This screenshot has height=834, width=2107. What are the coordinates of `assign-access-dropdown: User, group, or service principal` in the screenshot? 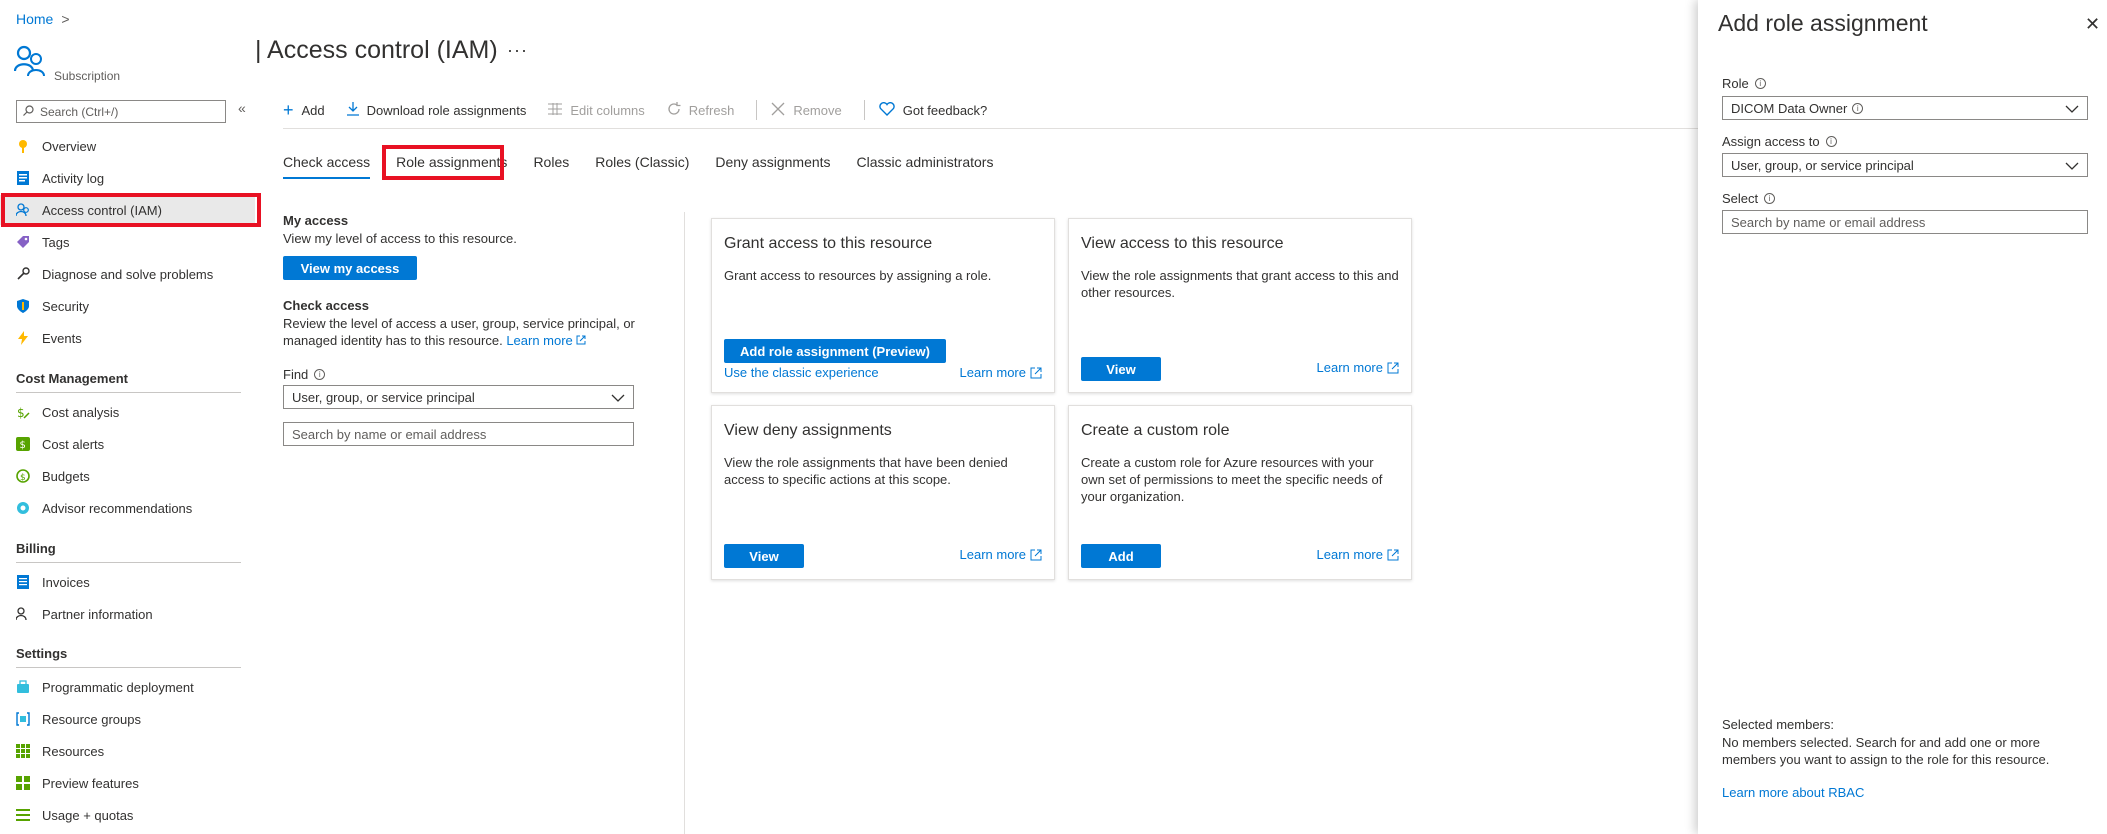 It's located at (1905, 165).